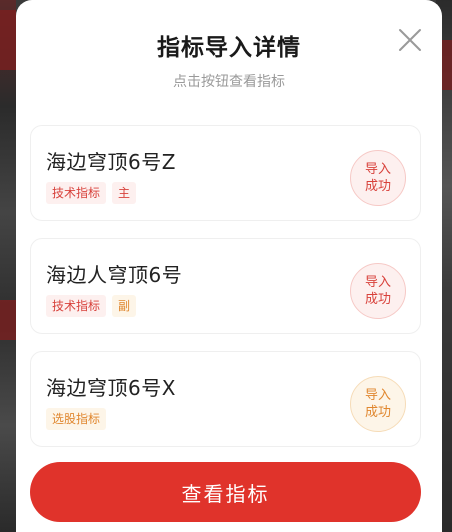 This screenshot has height=532, width=452. What do you see at coordinates (111, 162) in the screenshot?
I see `indicator-name: 海边穹顶6号Z` at bounding box center [111, 162].